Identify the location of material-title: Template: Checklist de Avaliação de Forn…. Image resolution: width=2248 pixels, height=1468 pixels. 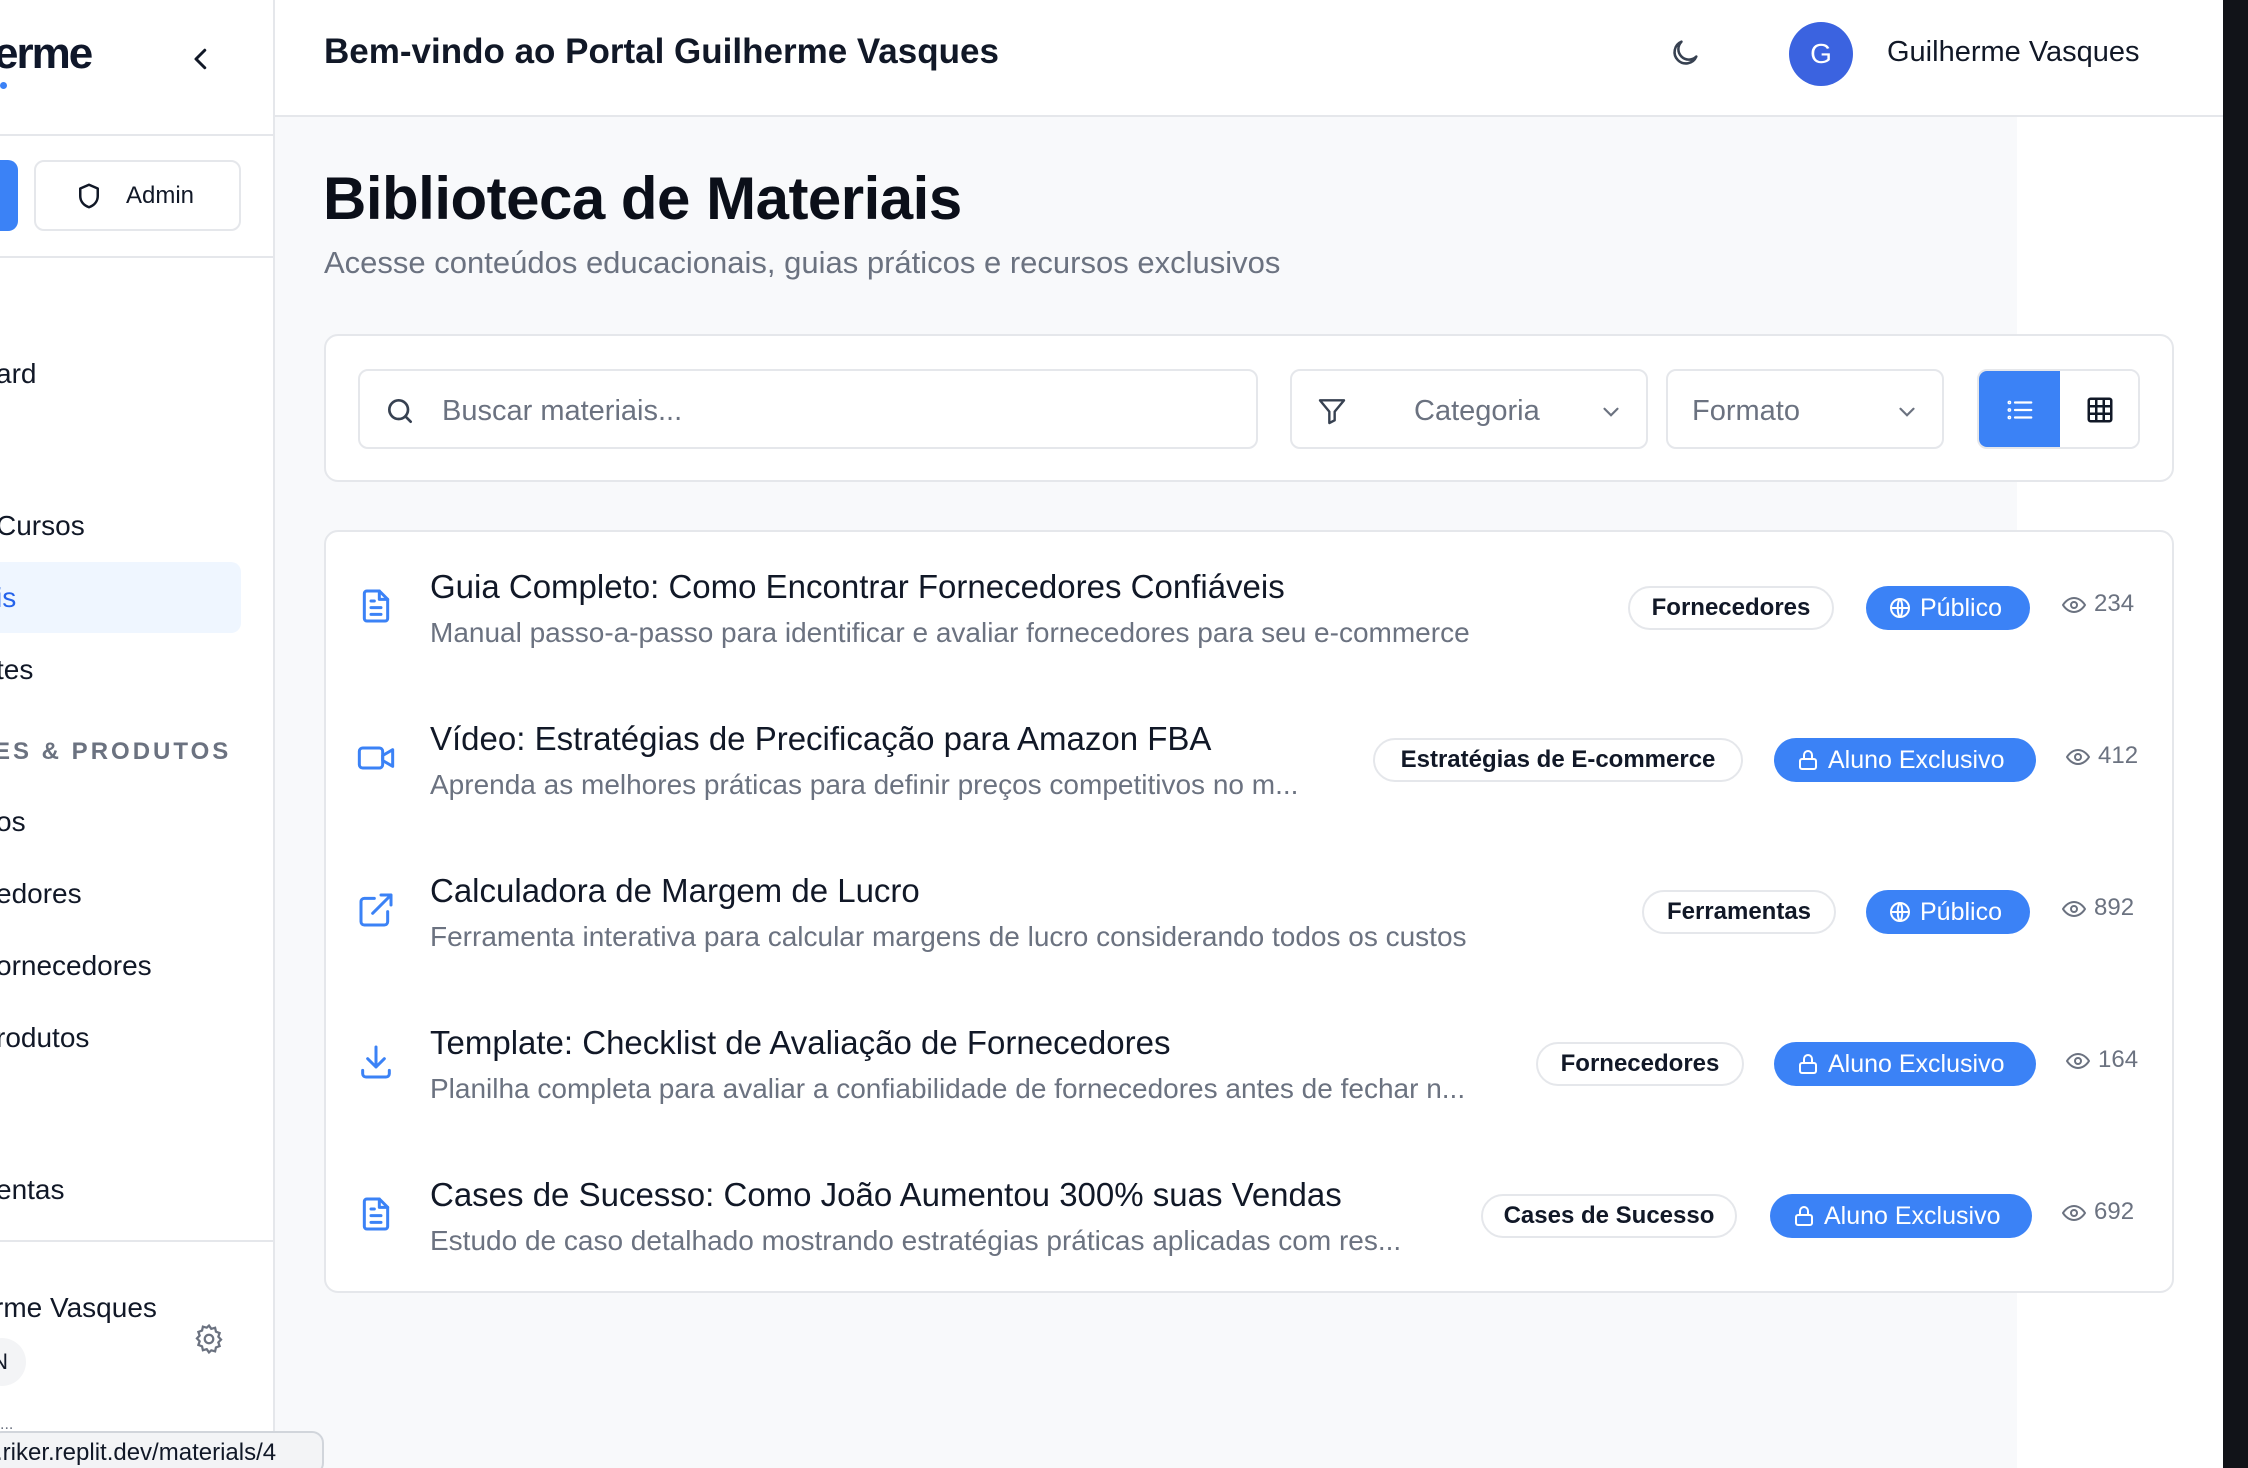
(800, 1043).